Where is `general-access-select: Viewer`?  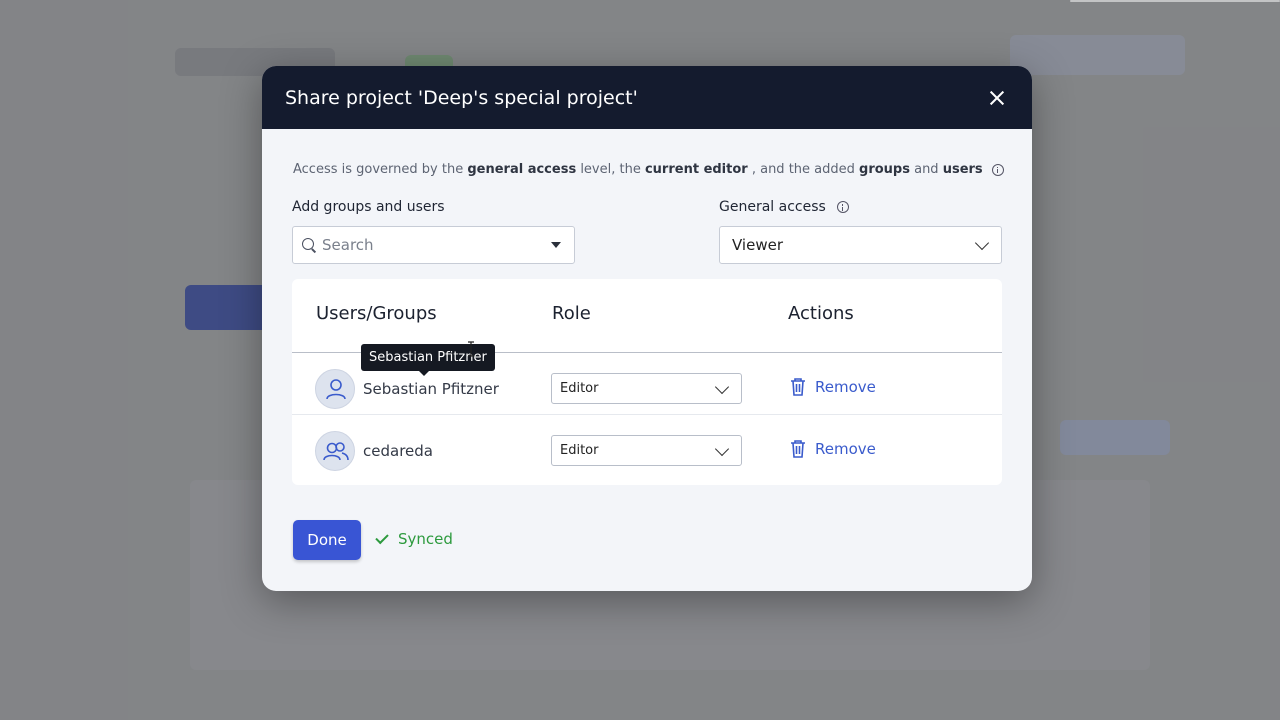
general-access-select: Viewer is located at coordinates (860, 245).